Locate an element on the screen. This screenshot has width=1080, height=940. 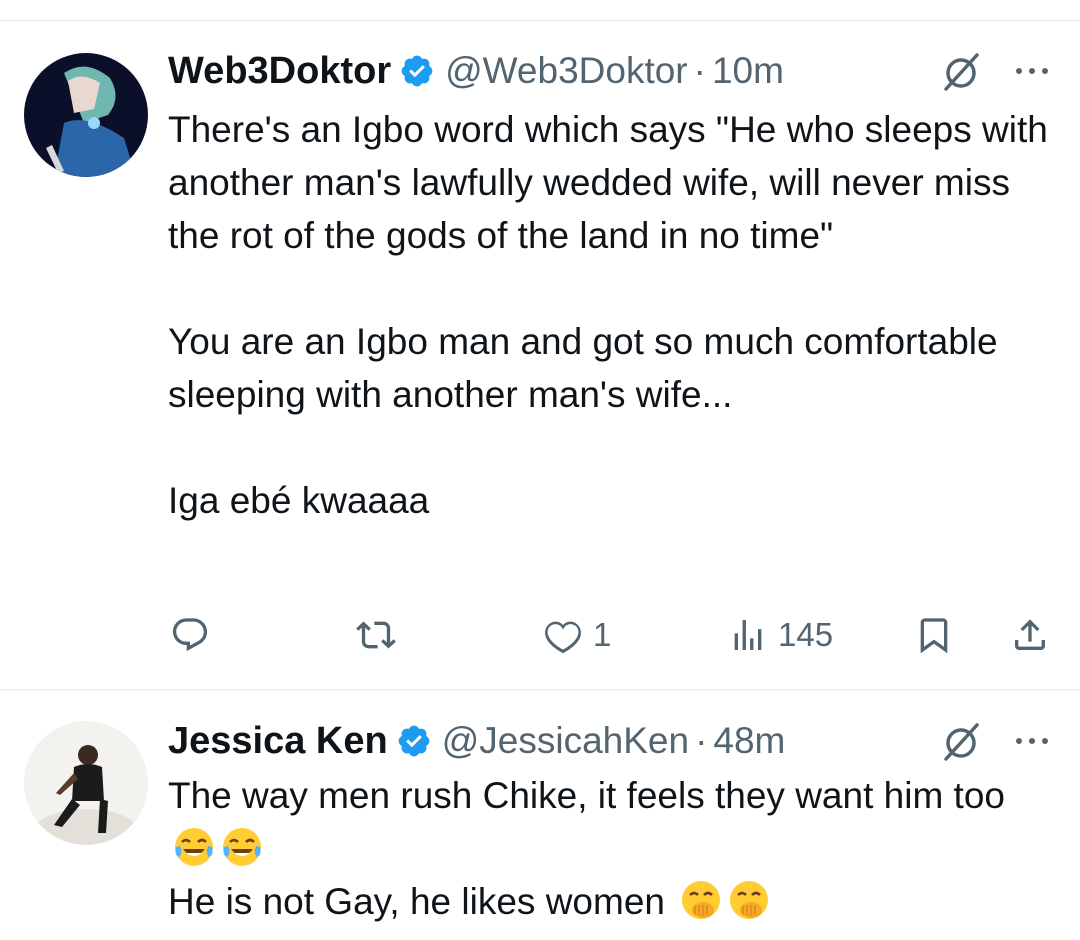
share-button is located at coordinates (1030, 635).